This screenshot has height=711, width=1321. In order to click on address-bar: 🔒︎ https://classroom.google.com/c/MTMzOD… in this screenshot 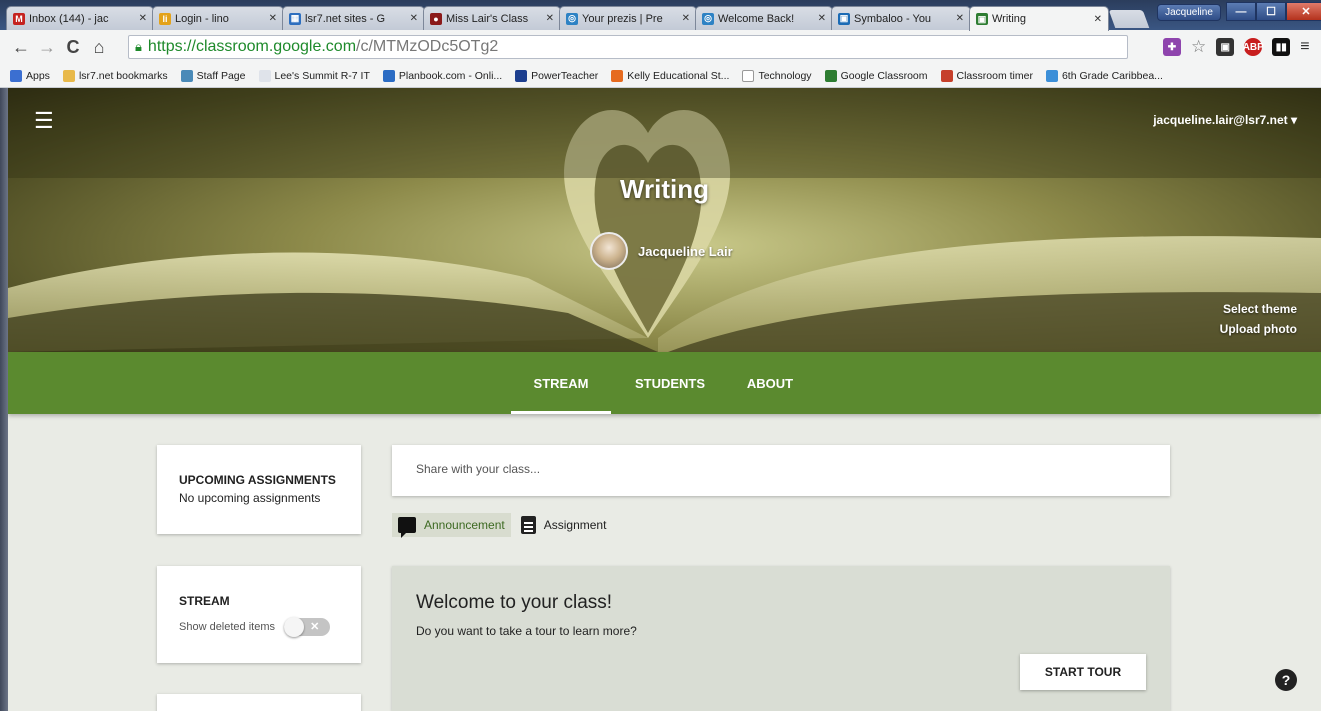, I will do `click(628, 47)`.